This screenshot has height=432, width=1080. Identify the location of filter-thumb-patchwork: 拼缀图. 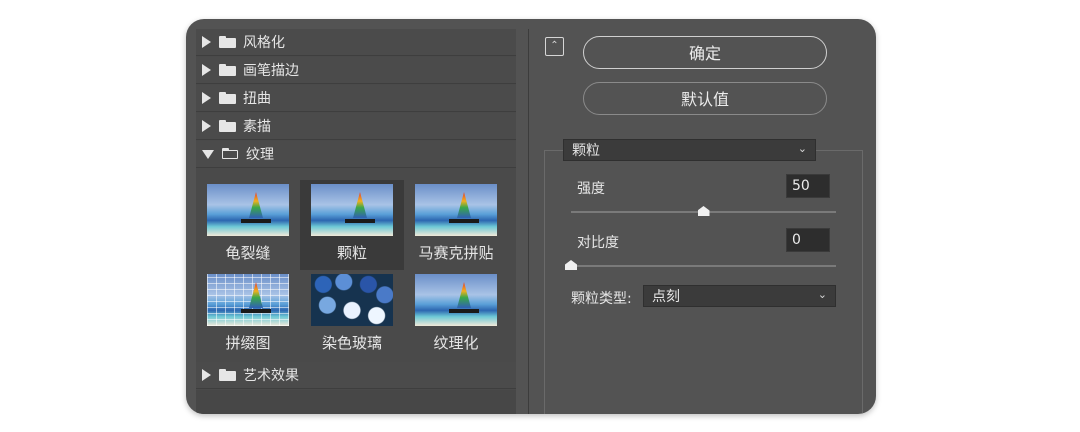
(248, 315).